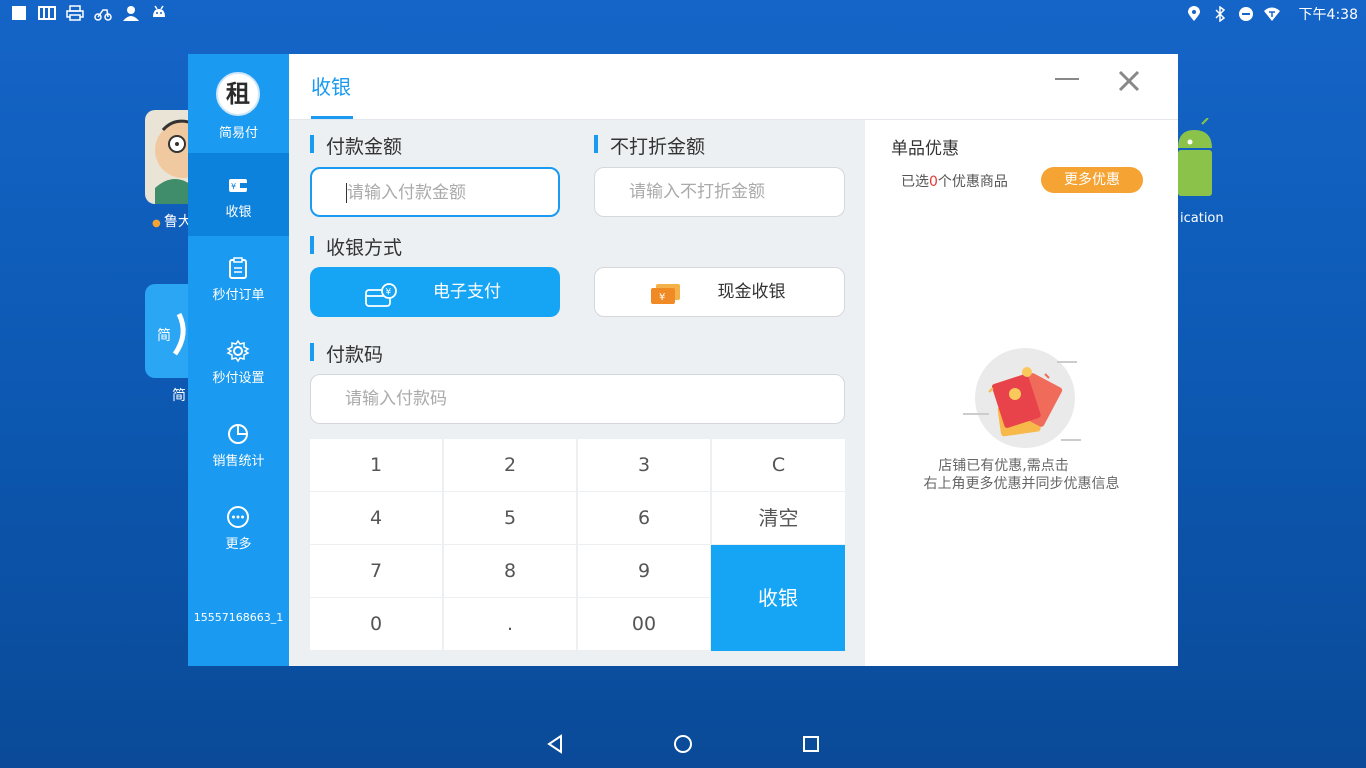 The height and width of the screenshot is (768, 1366). What do you see at coordinates (179, 396) in the screenshot?
I see `desktop-app-label: 简` at bounding box center [179, 396].